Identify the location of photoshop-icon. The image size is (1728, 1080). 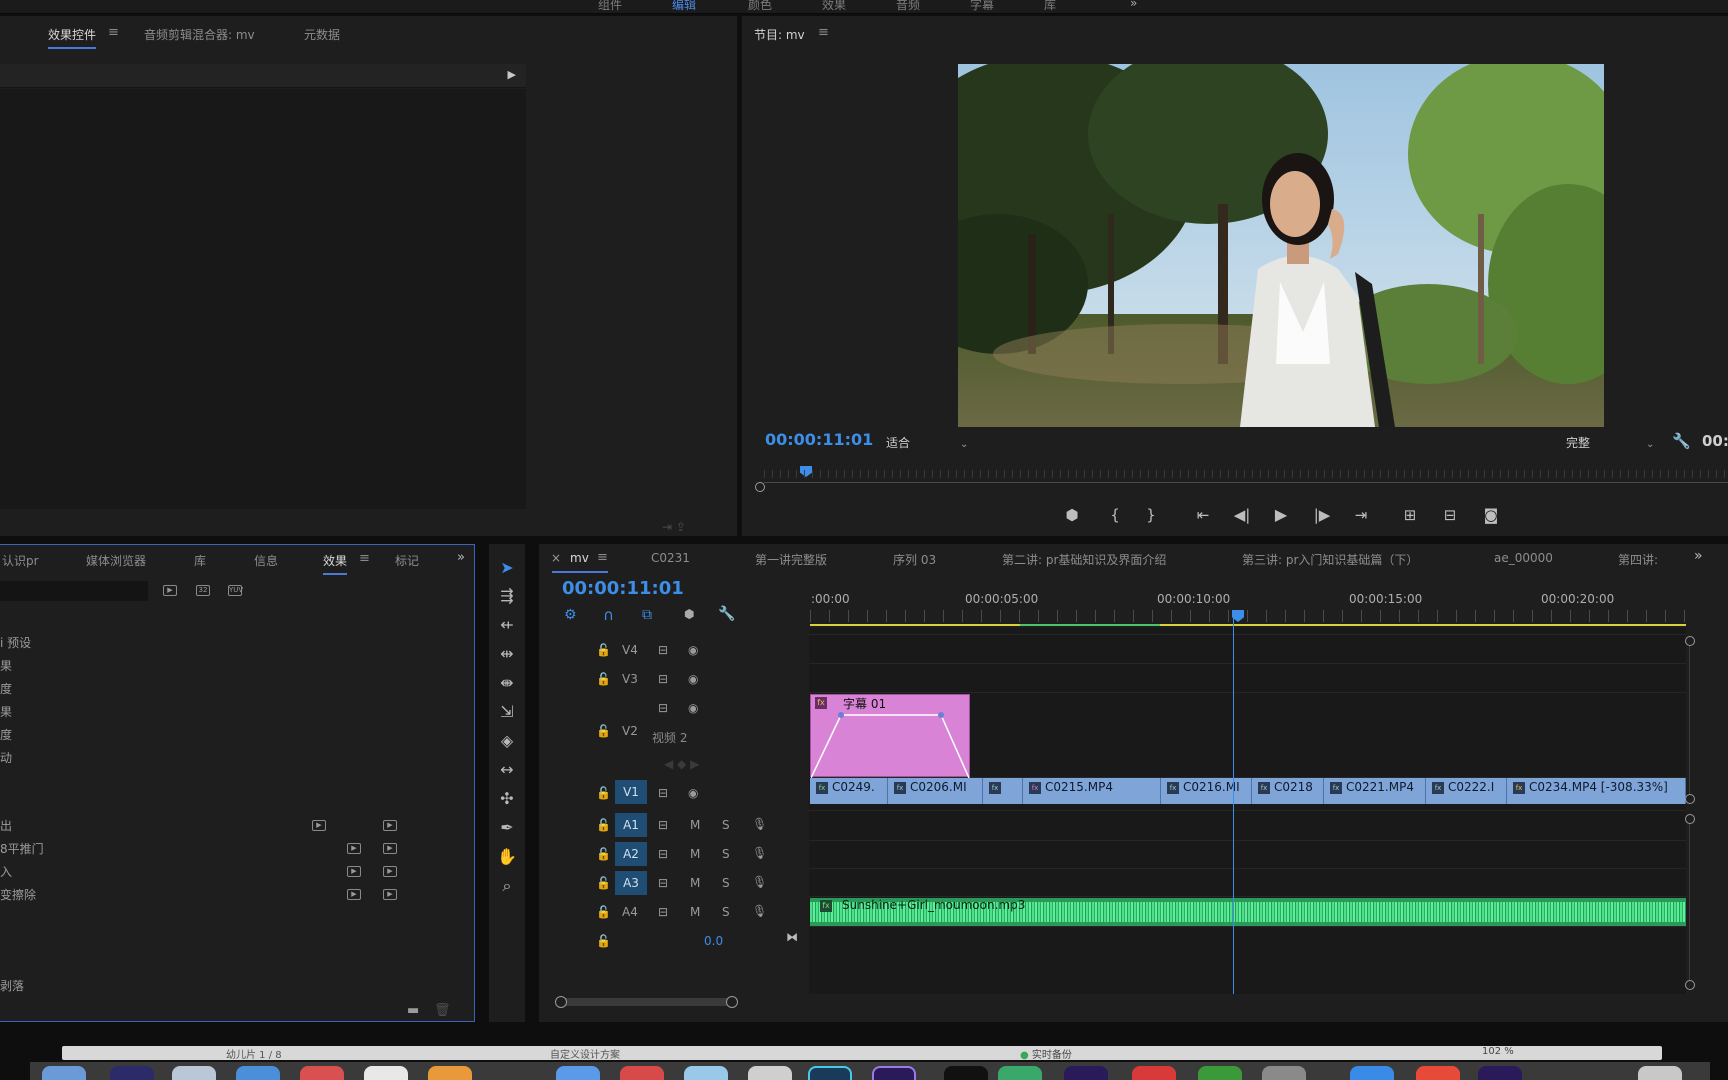
(830, 1073).